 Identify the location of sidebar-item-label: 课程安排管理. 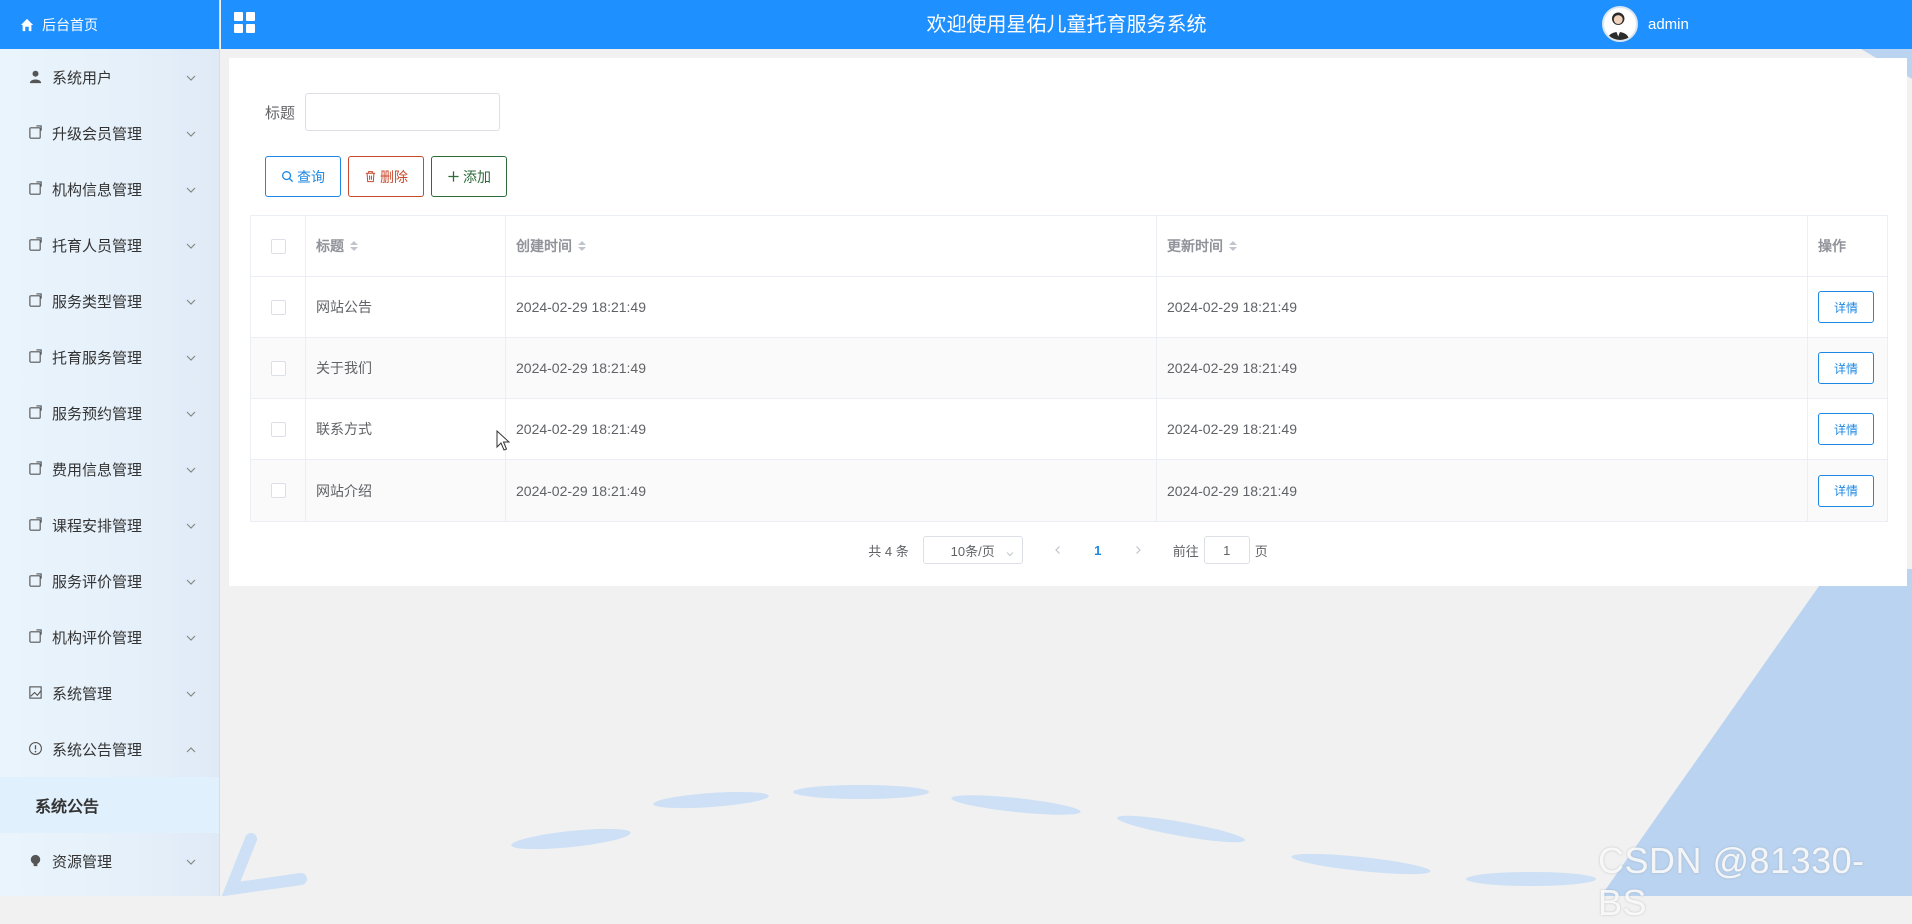
(97, 526).